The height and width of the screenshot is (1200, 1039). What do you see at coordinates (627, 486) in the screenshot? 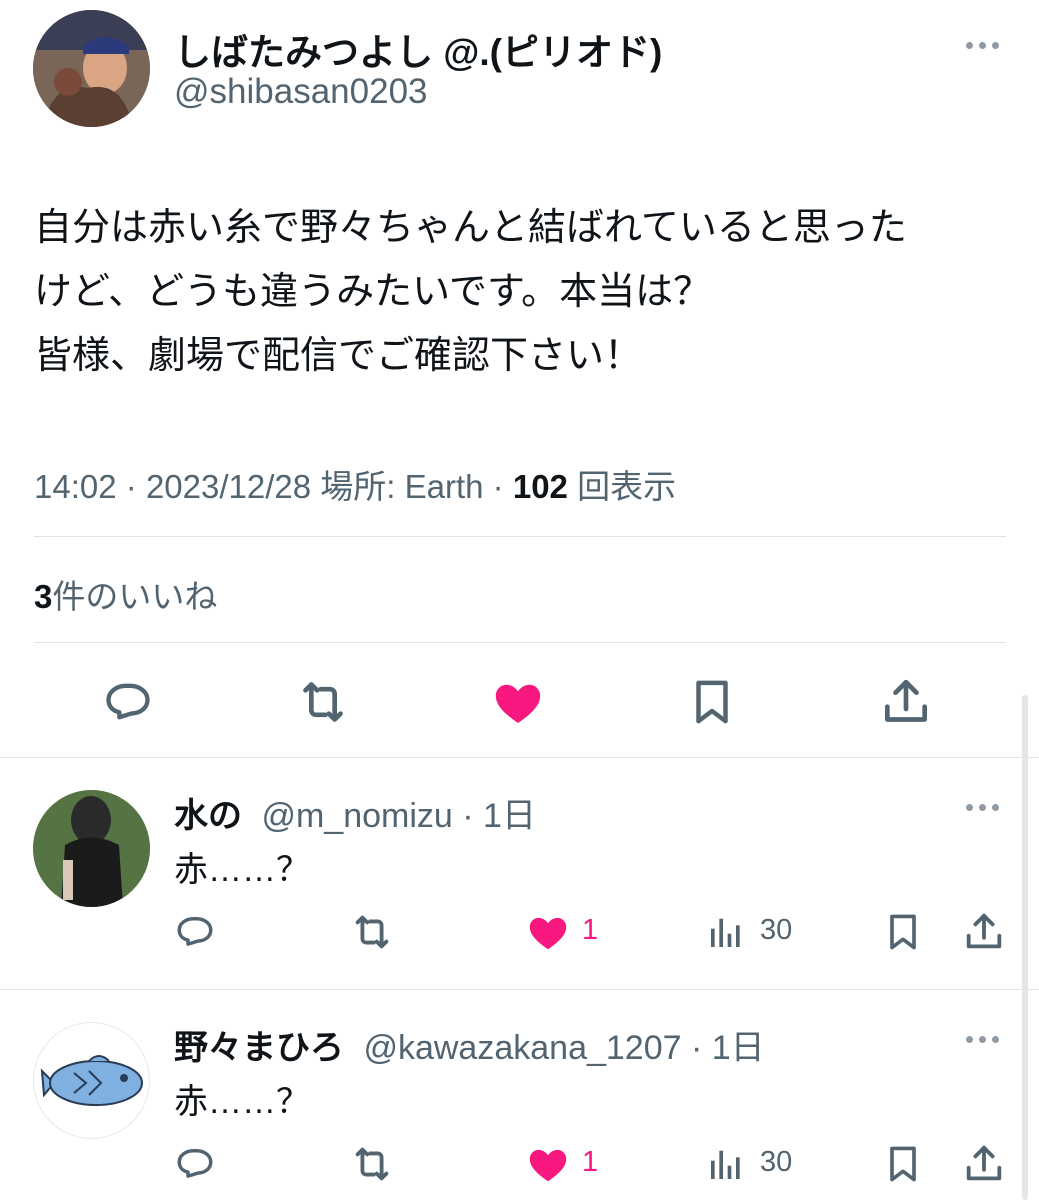
I see `view-label: 回表示` at bounding box center [627, 486].